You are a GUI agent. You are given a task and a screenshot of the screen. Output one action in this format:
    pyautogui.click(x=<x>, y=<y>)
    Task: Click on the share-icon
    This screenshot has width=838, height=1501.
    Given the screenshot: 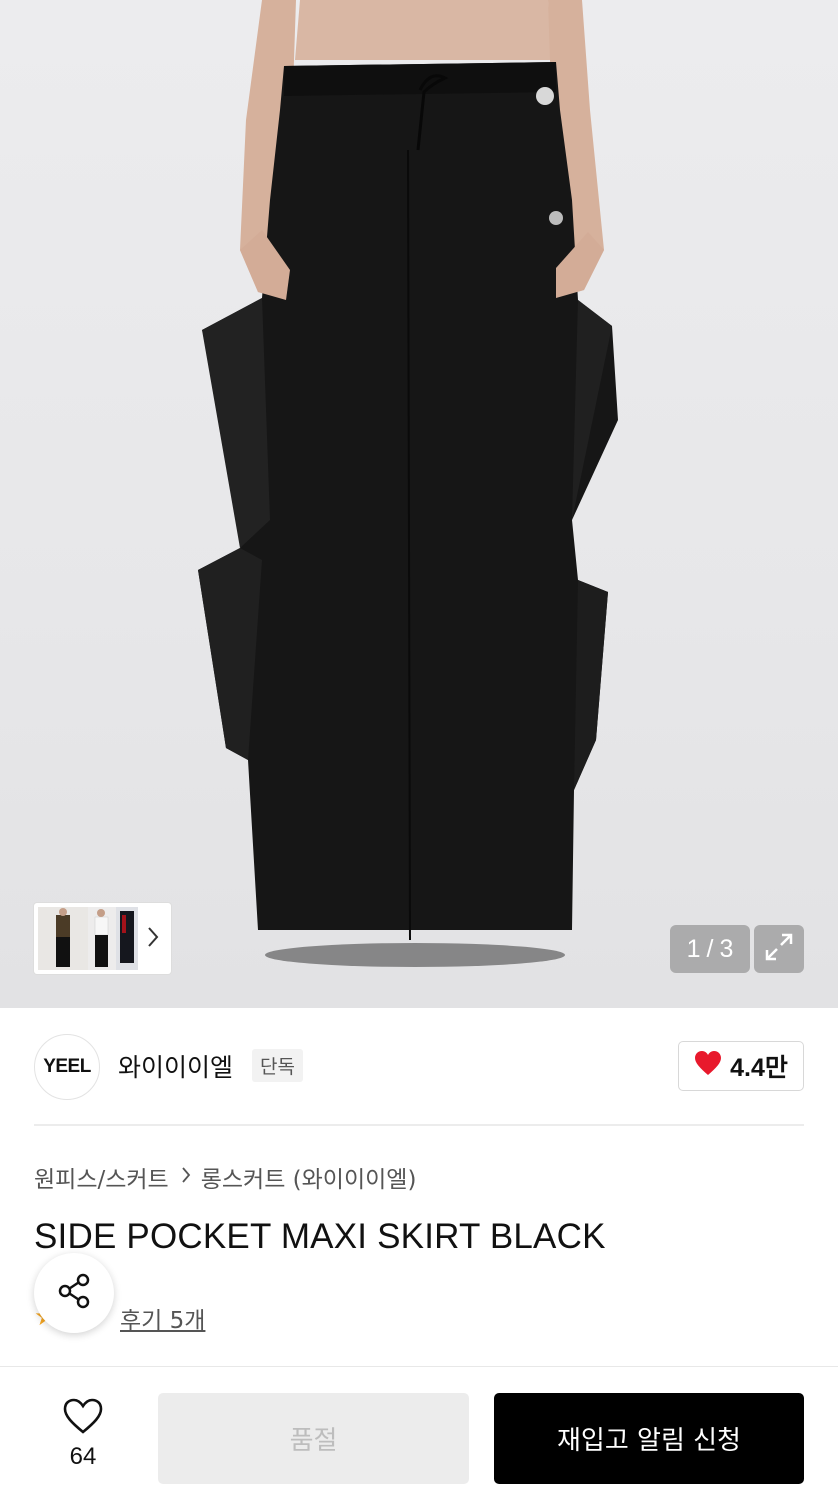 What is the action you would take?
    pyautogui.click(x=74, y=1293)
    